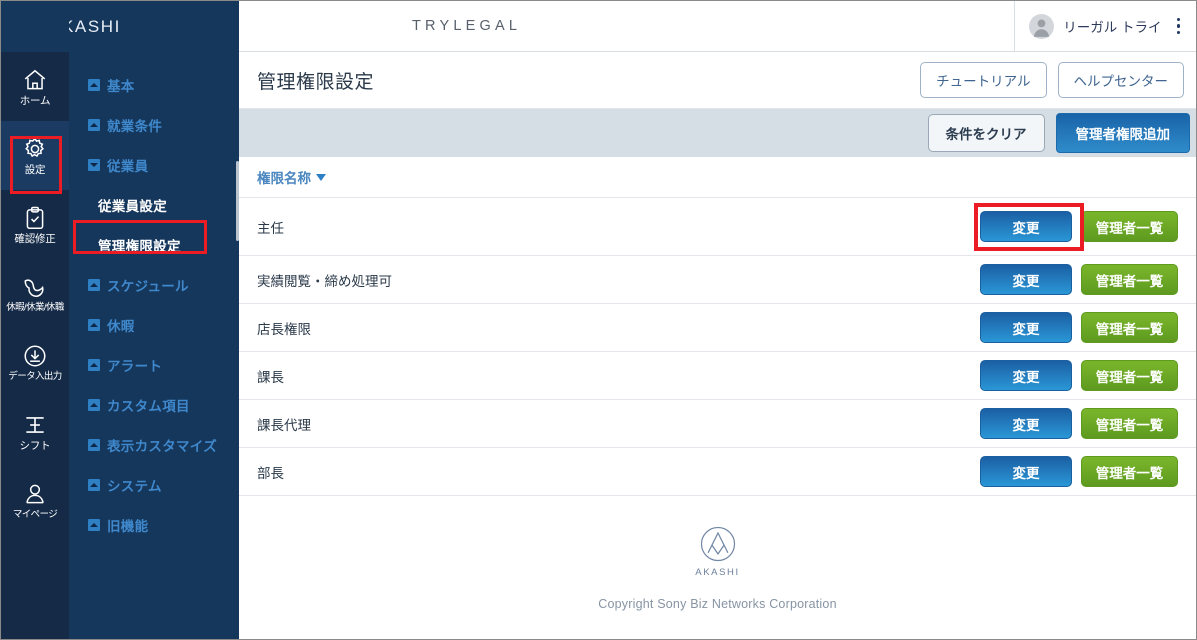 The height and width of the screenshot is (640, 1197). What do you see at coordinates (1122, 133) in the screenshot?
I see `add-admin-permission-button: 管理者権限追加` at bounding box center [1122, 133].